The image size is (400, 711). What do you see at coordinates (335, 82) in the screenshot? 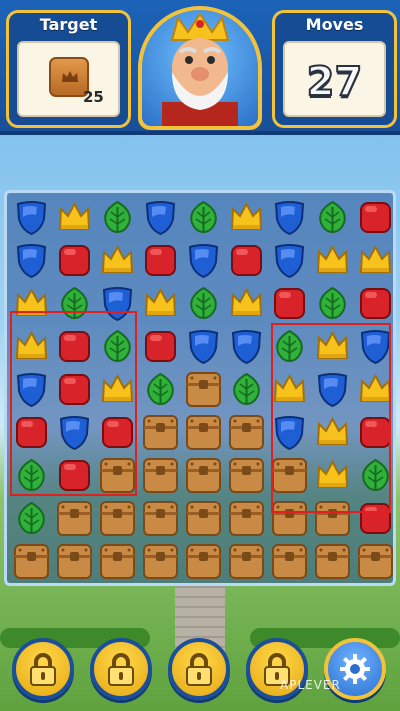
I see `moves-count: 27` at bounding box center [335, 82].